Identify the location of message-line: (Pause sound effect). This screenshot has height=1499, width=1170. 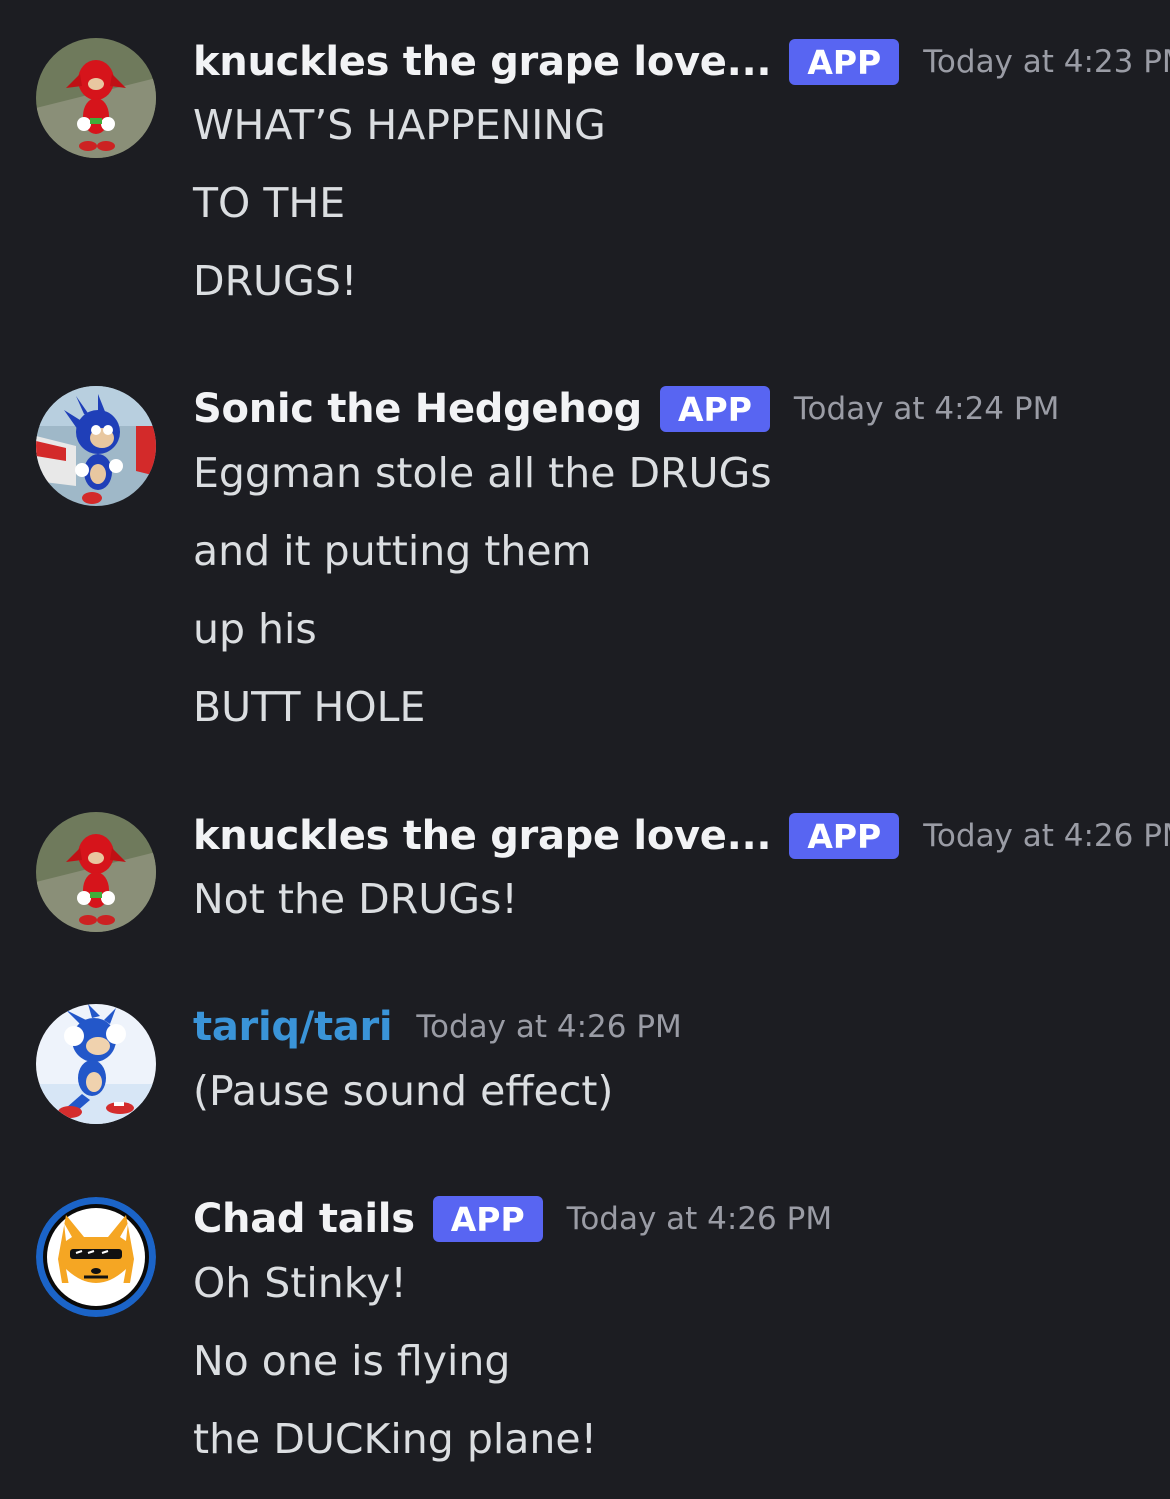
(403, 1091).